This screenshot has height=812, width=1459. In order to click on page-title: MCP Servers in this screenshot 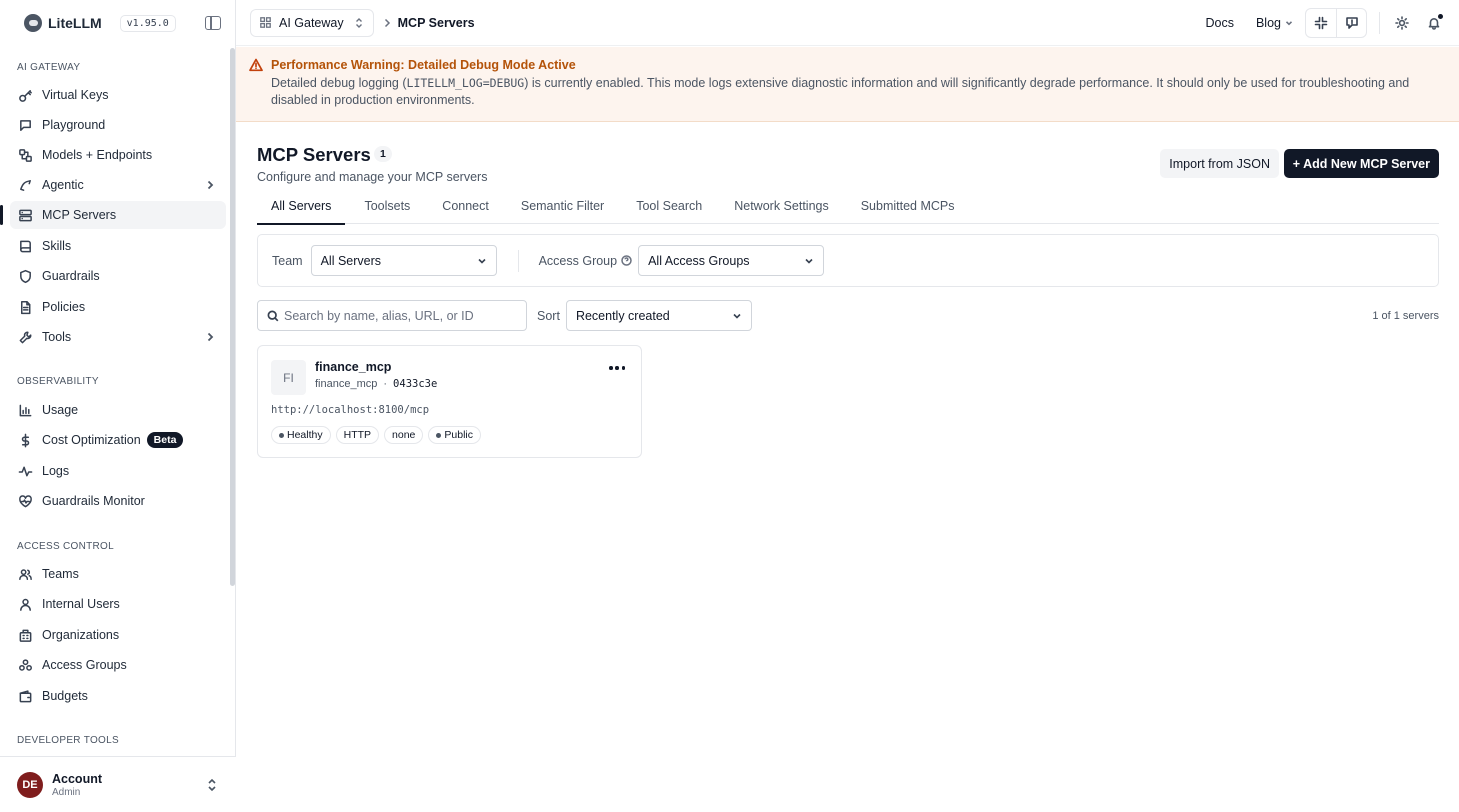, I will do `click(314, 154)`.